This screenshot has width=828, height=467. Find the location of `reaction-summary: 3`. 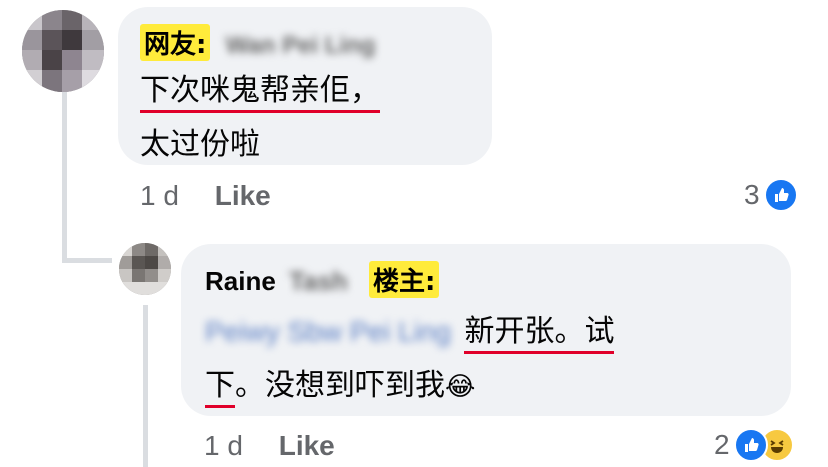

reaction-summary: 3 is located at coordinates (771, 195).